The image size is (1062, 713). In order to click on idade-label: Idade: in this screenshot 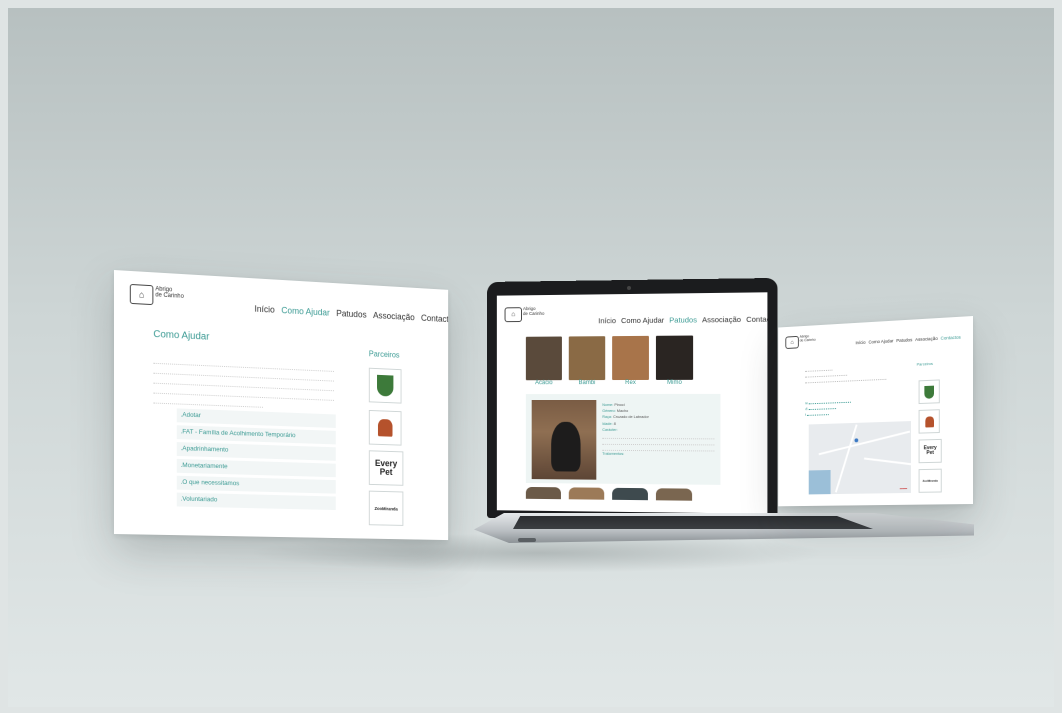, I will do `click(607, 423)`.